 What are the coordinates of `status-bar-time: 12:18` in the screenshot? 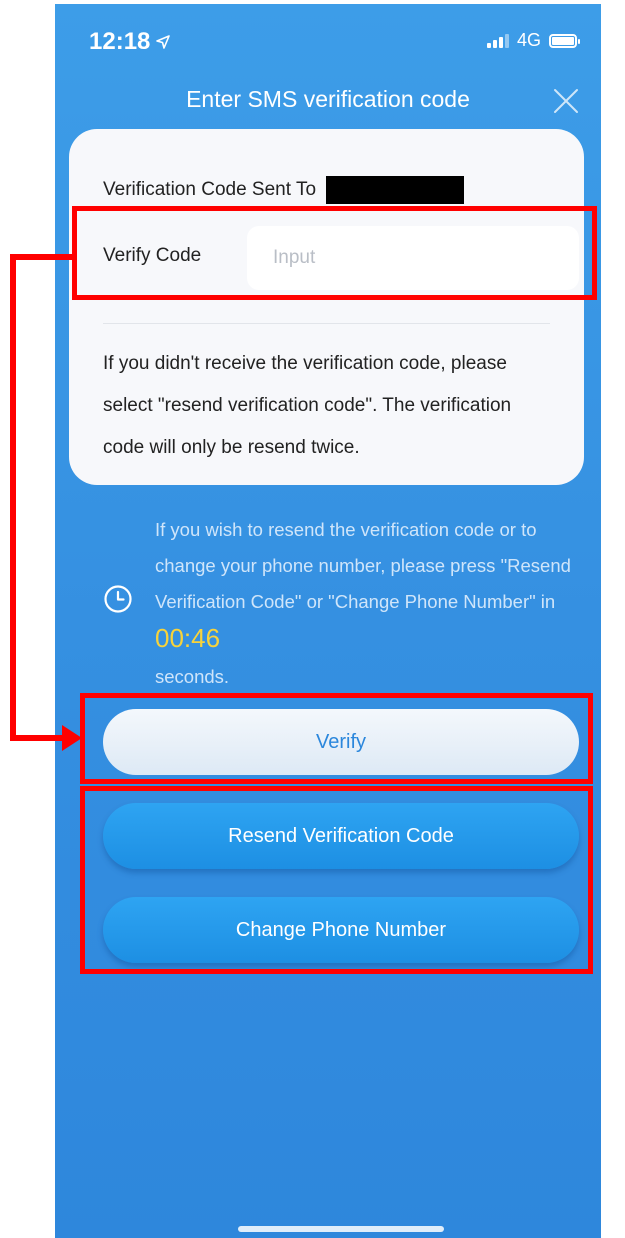 It's located at (130, 42).